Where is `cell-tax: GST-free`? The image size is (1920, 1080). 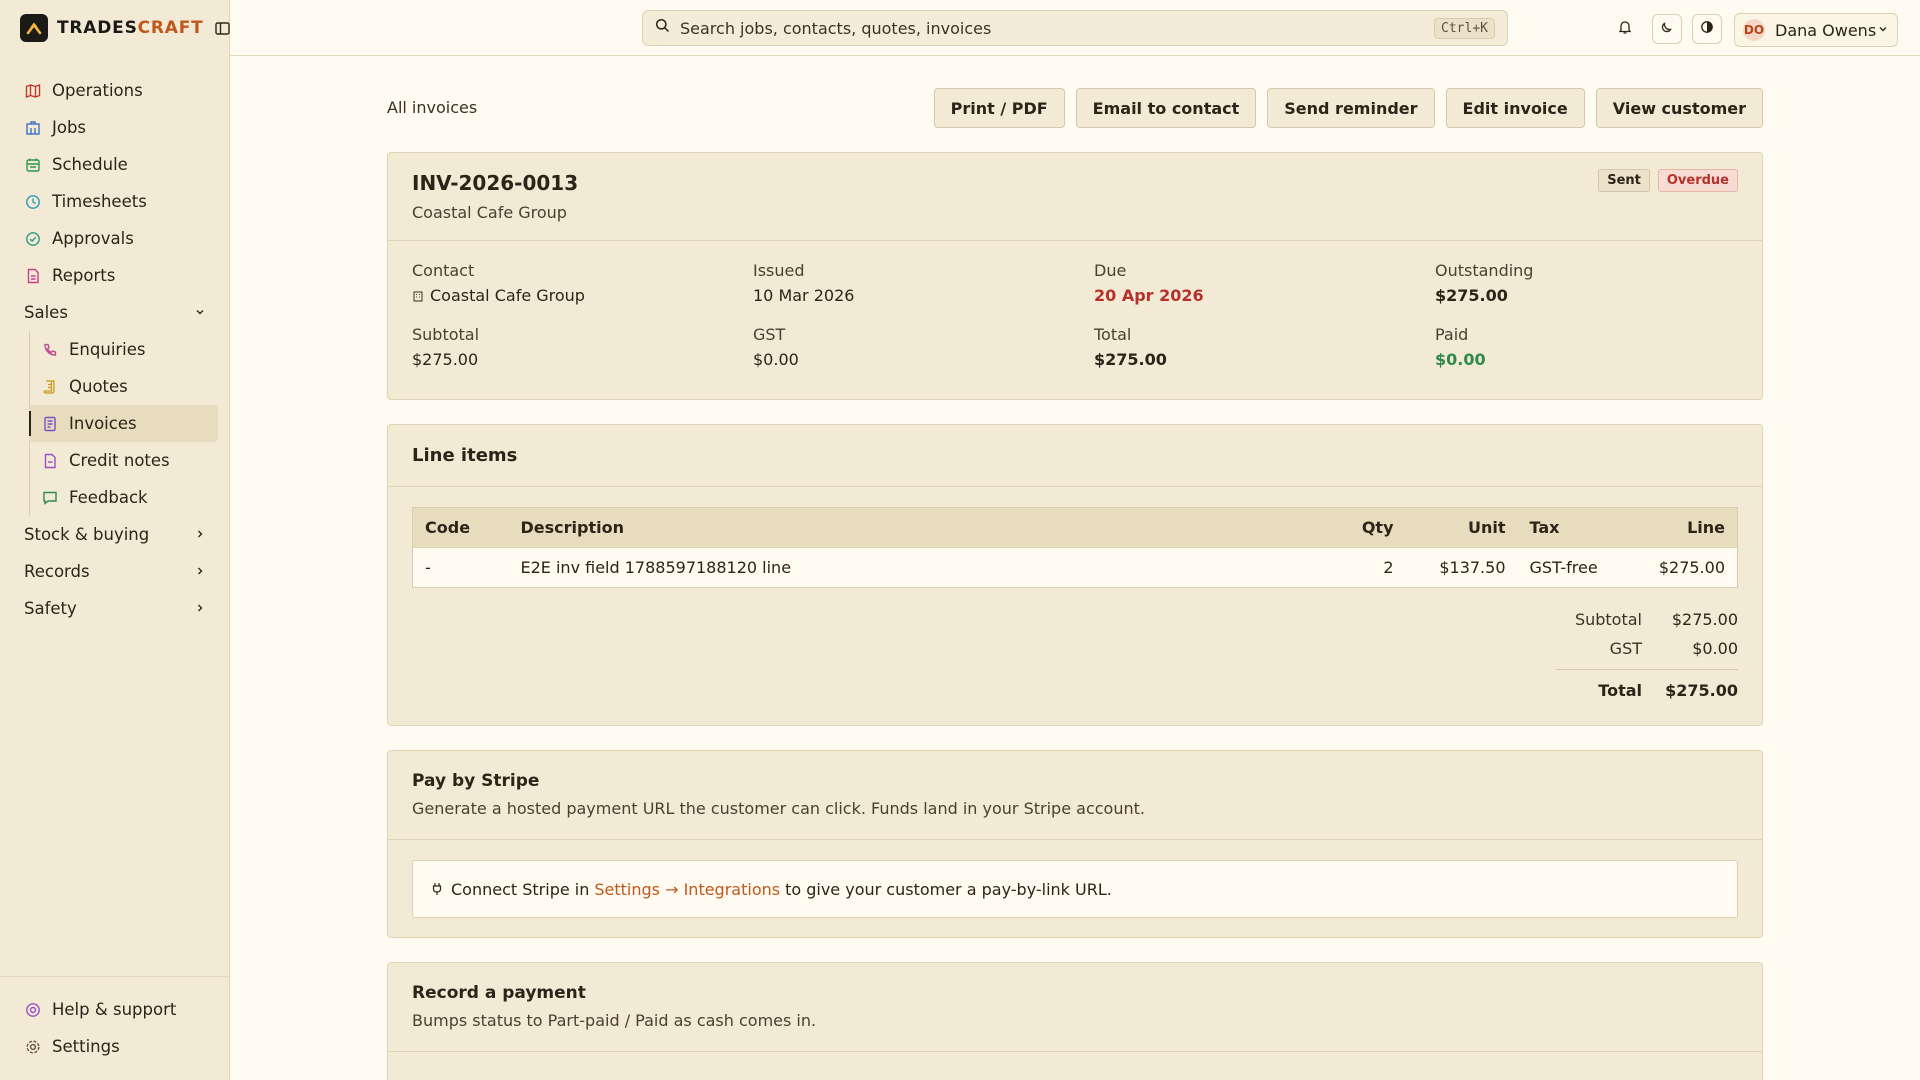
cell-tax: GST-free is located at coordinates (1572, 567).